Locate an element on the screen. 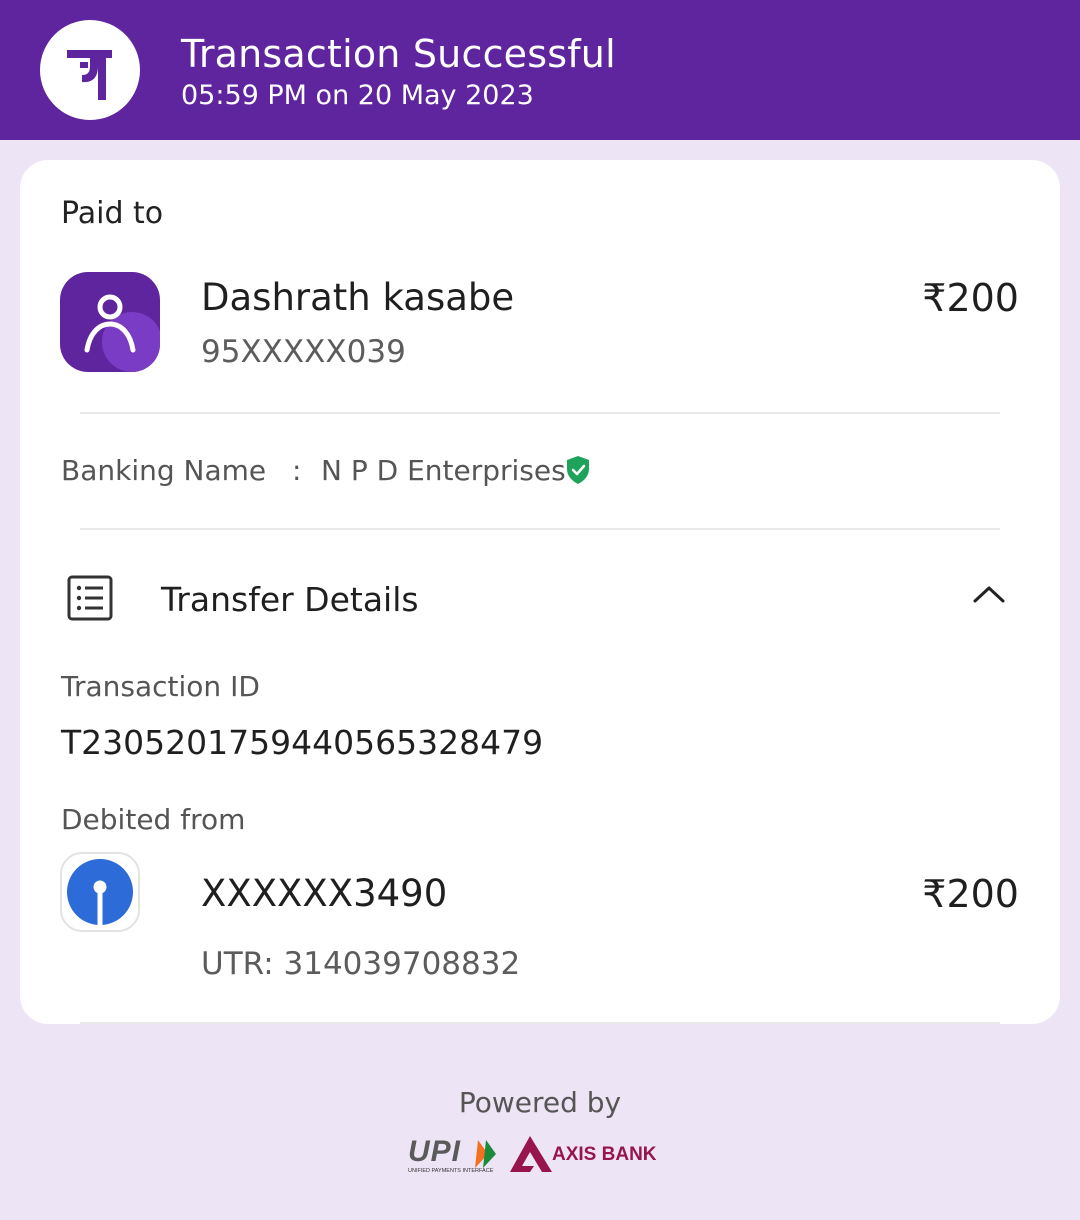 This screenshot has height=1220, width=1080. utr-number: UTR: 314039708832 is located at coordinates (361, 964).